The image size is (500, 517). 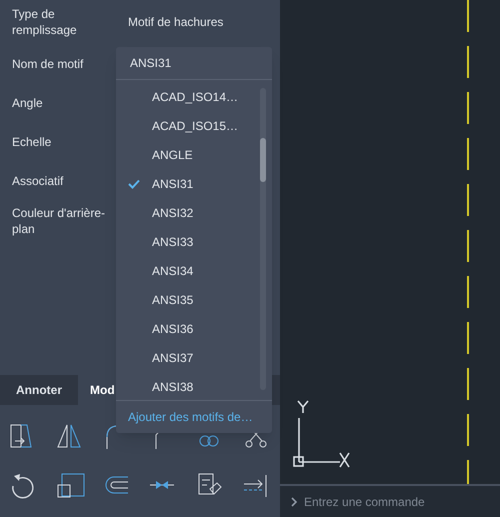 I want to click on property-label: Associatif, so click(x=37, y=180).